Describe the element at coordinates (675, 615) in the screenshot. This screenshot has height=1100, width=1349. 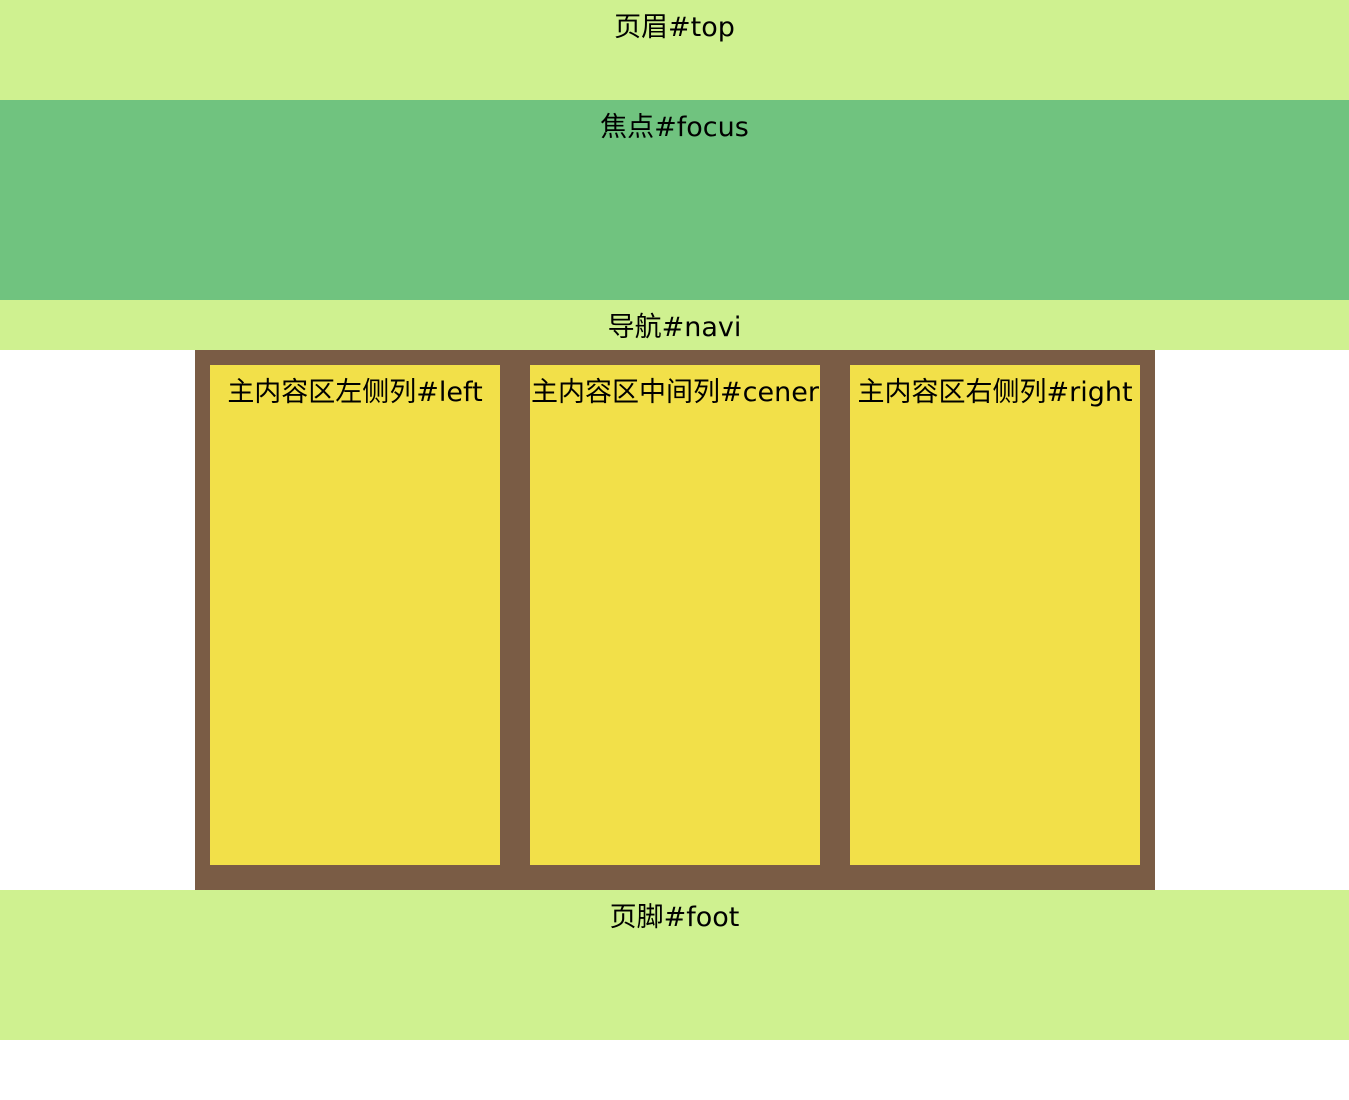
I see `center-column: 主内容区中间列#cener` at that location.